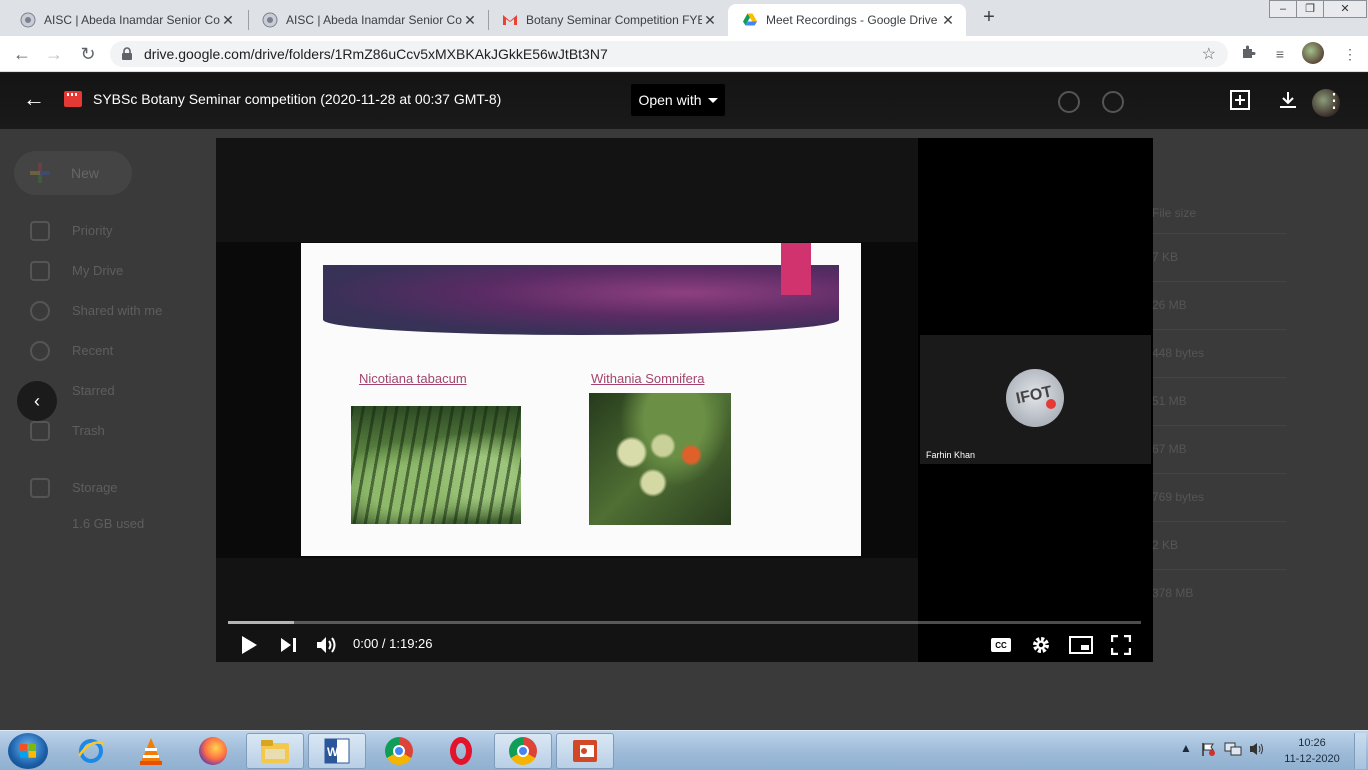 The height and width of the screenshot is (770, 1368). What do you see at coordinates (1360, 751) in the screenshot?
I see `show-desktop-button` at bounding box center [1360, 751].